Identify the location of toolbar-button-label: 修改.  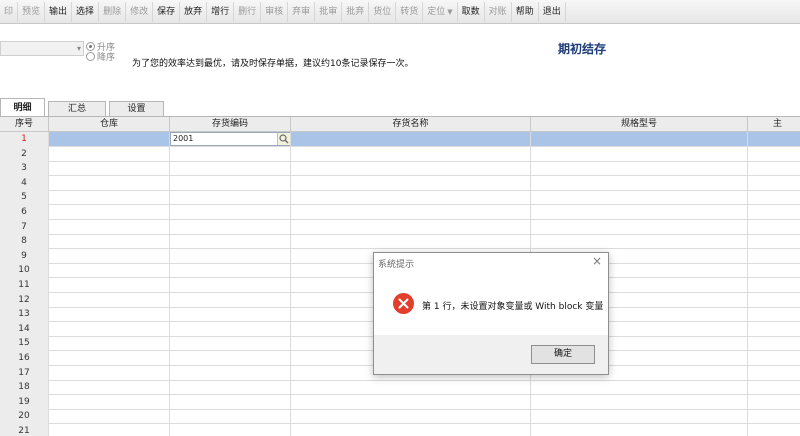
(139, 11).